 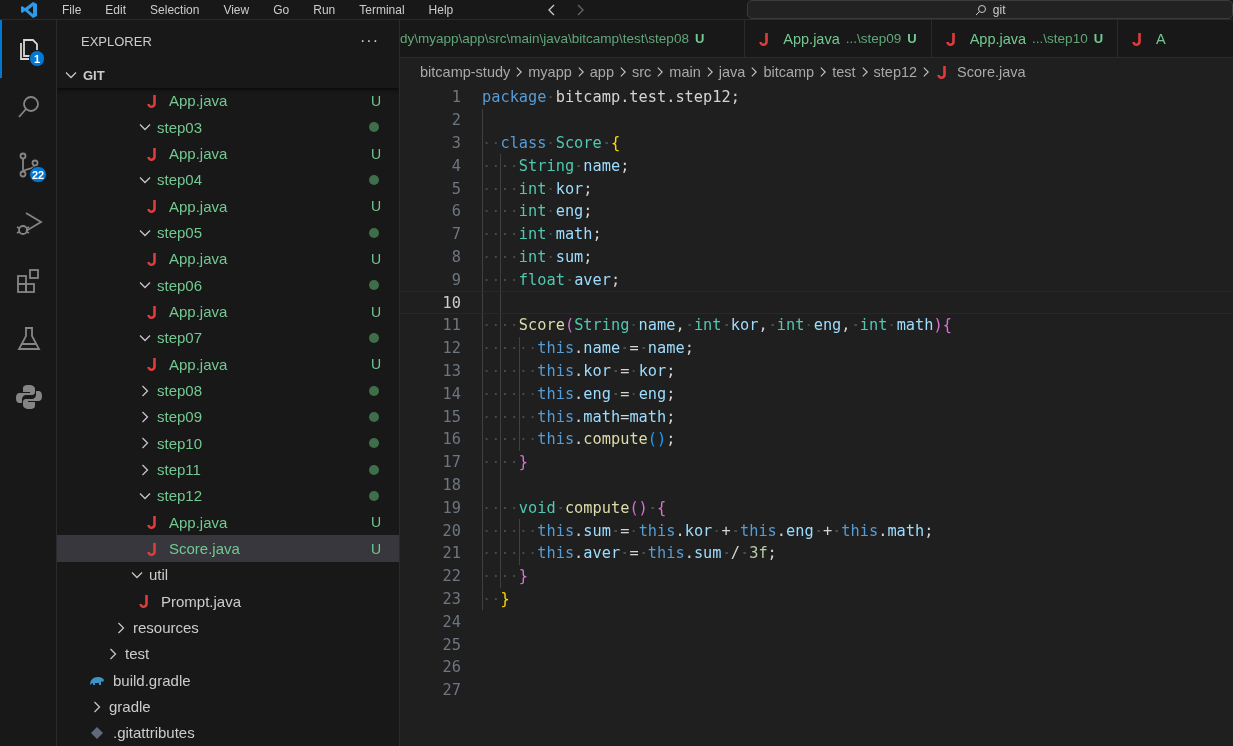 I want to click on line-number: 22, so click(x=451, y=576).